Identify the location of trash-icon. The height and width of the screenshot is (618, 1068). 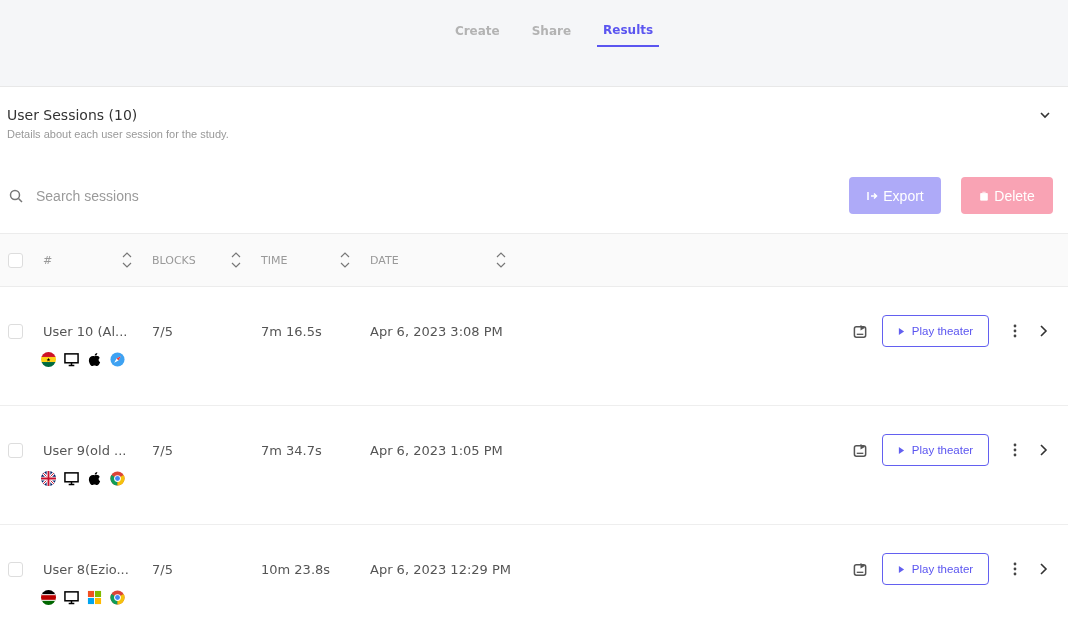
(984, 195).